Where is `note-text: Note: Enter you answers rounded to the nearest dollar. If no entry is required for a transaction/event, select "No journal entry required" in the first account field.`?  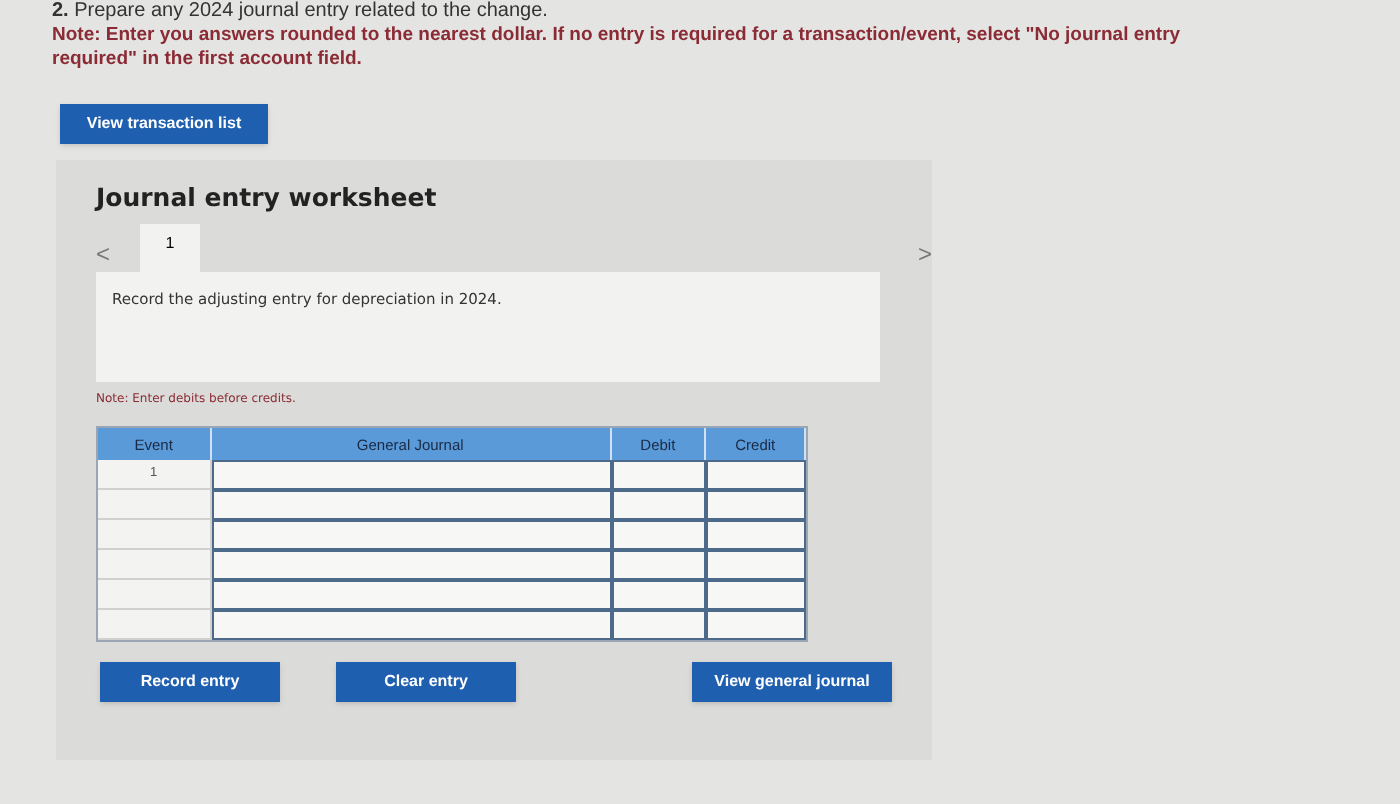
note-text: Note: Enter you answers rounded to the nearest dollar. If no entry is required for a transaction/event, select "No journal entry required" in the first account field. is located at coordinates (617, 48).